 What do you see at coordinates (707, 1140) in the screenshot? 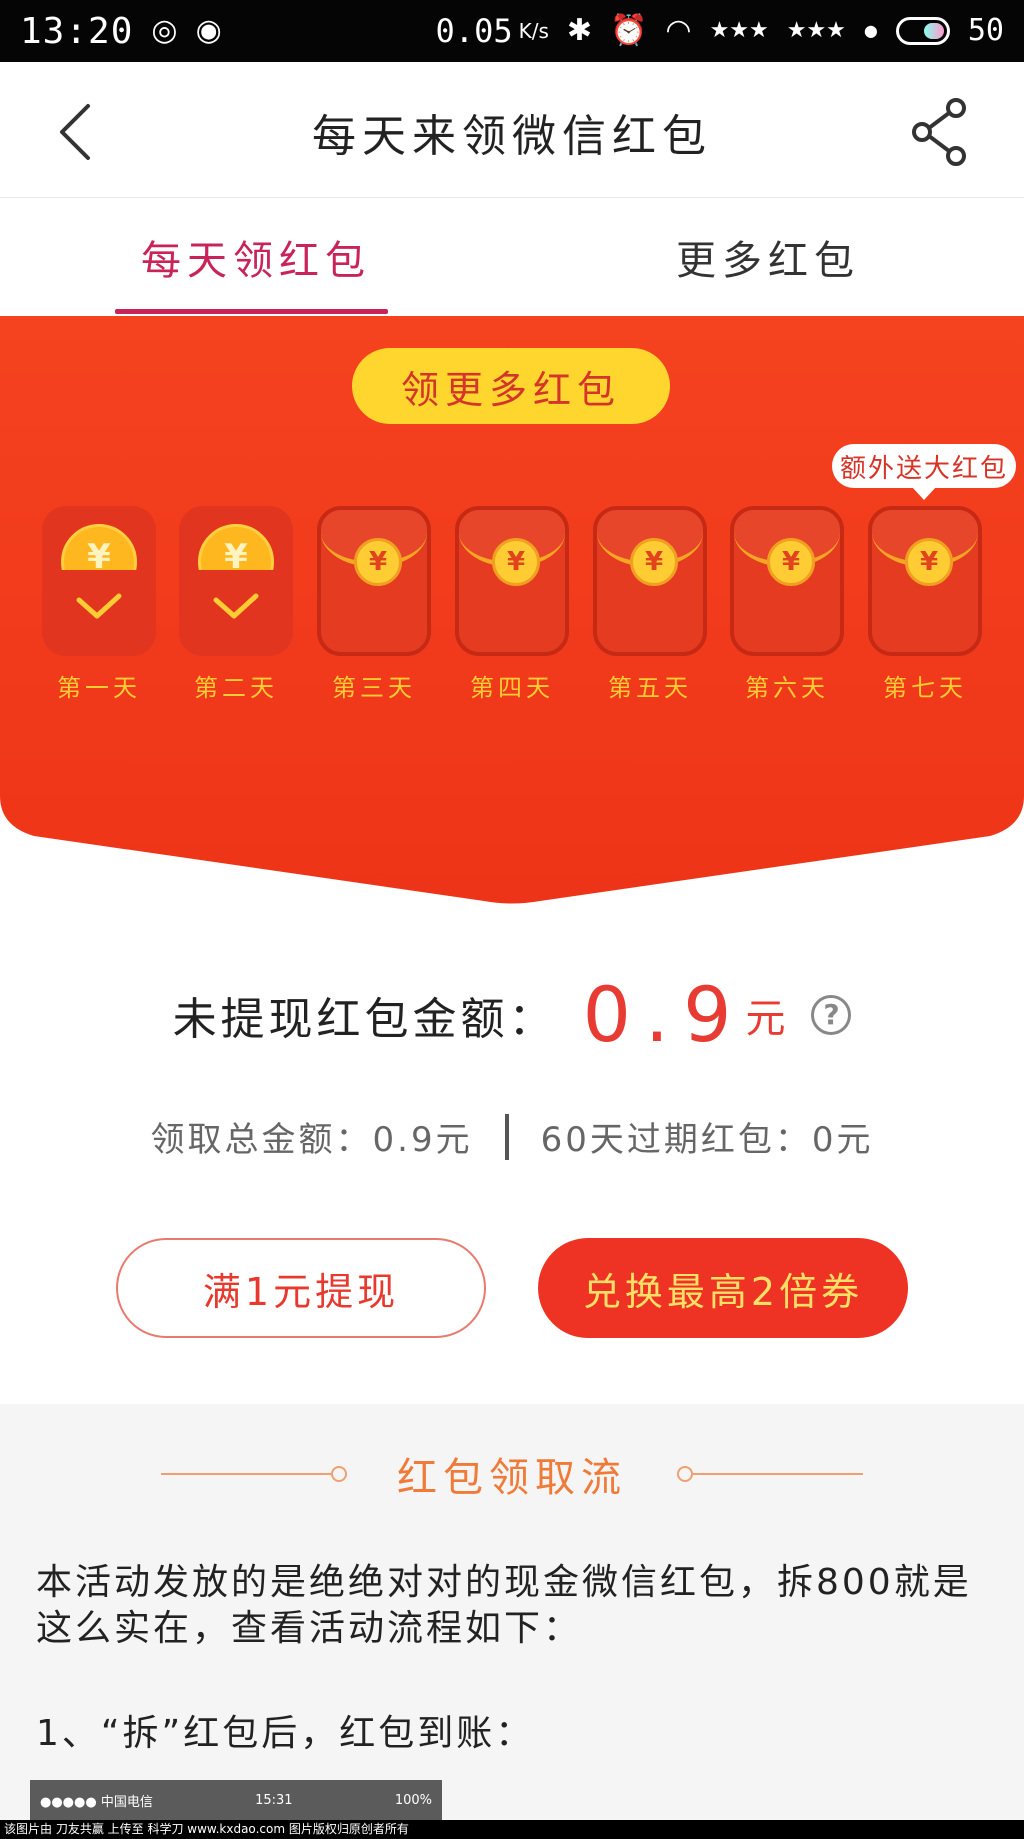
I see `expiring-amount-text: 60天过期红包：0元` at bounding box center [707, 1140].